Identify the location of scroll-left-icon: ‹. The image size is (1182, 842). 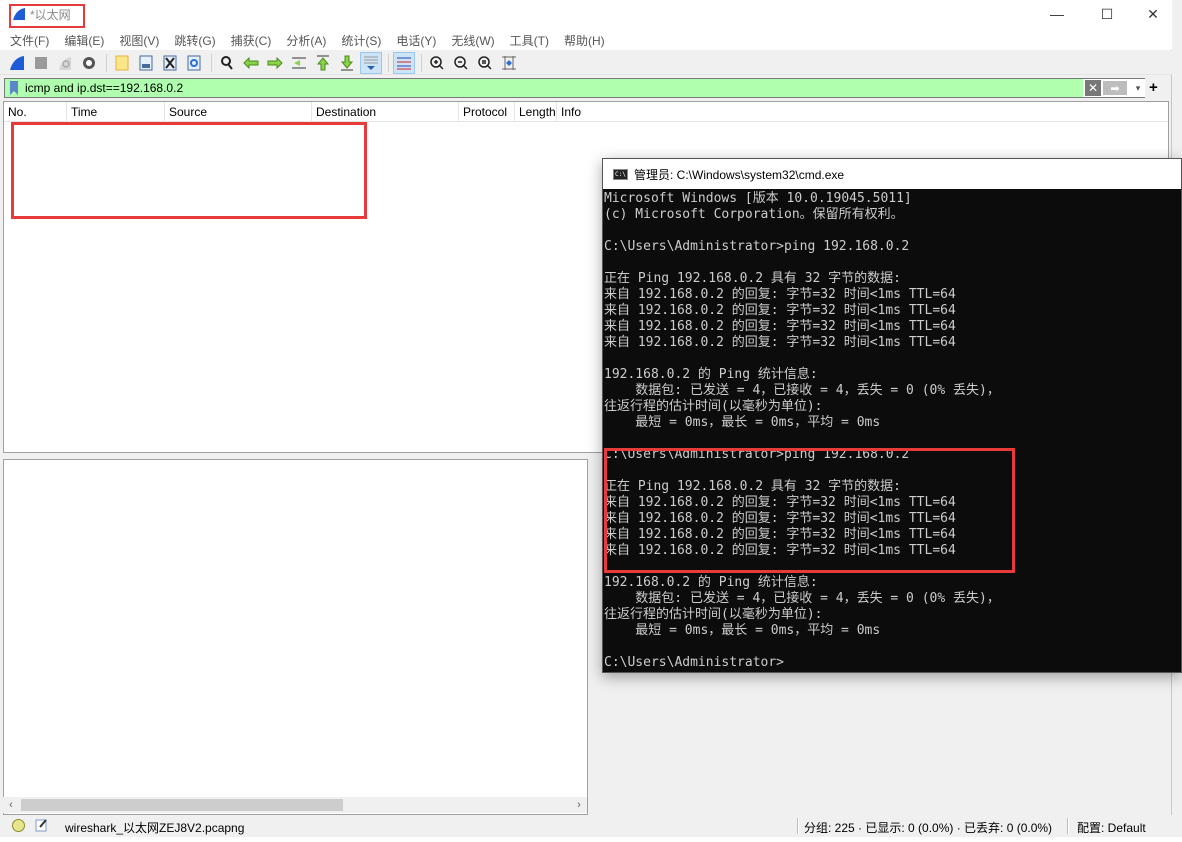
(11, 805).